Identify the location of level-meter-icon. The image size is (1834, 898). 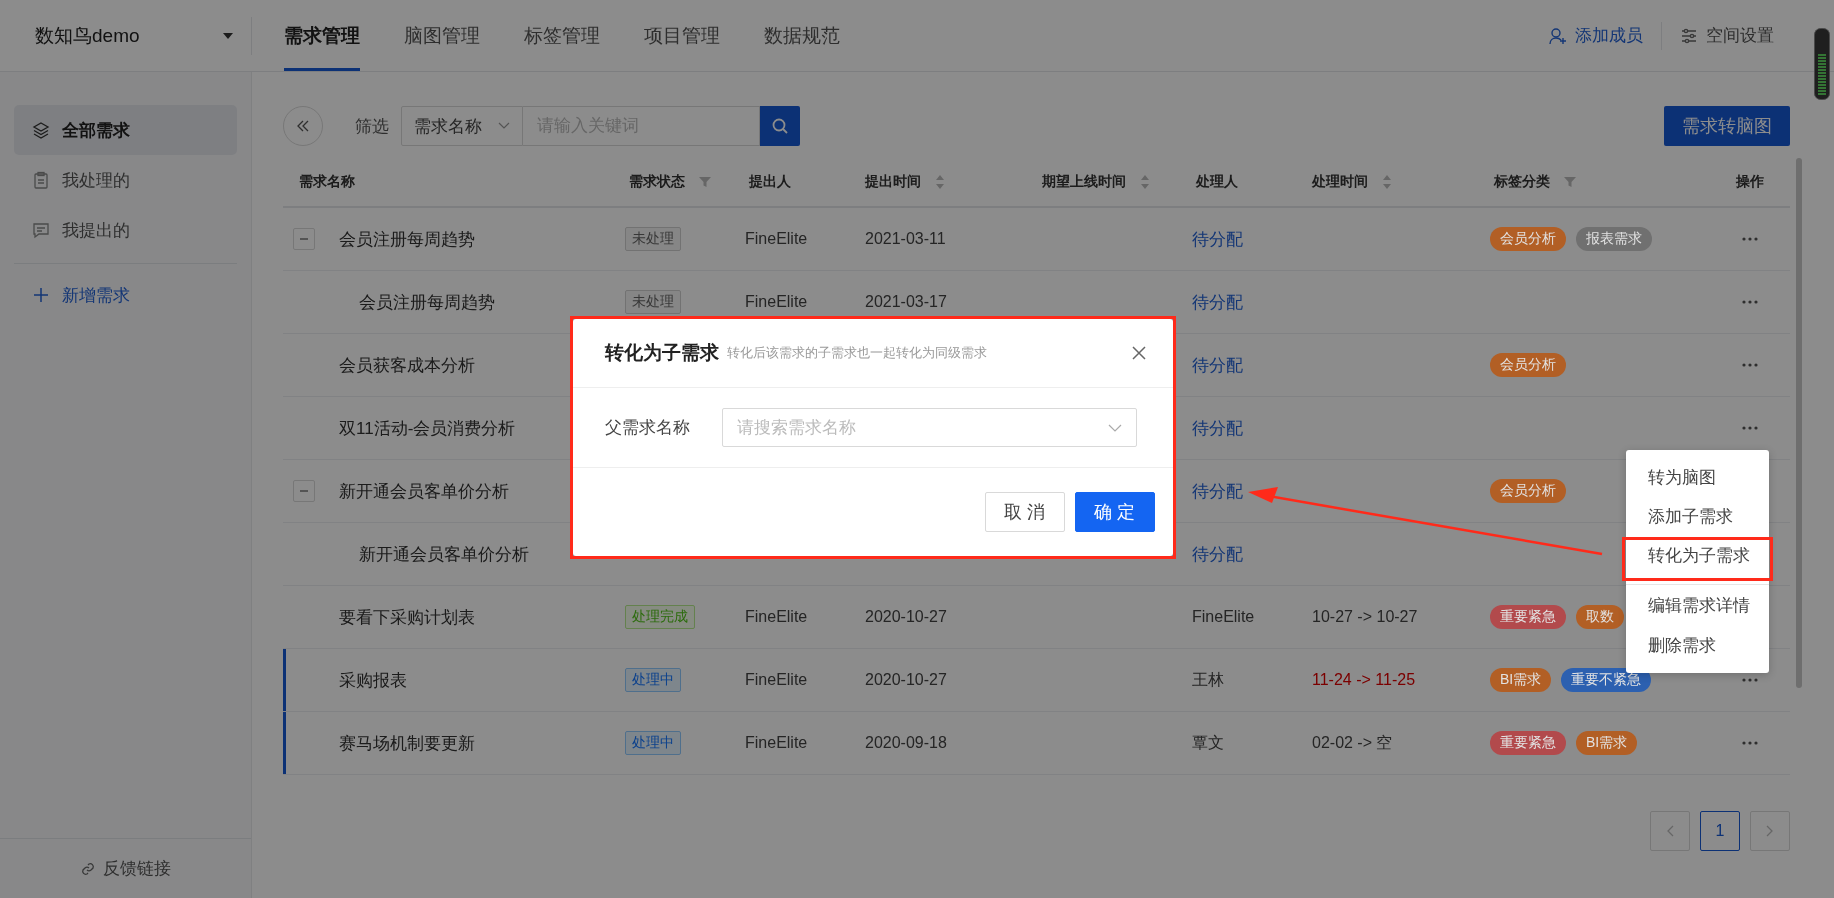
(1822, 64).